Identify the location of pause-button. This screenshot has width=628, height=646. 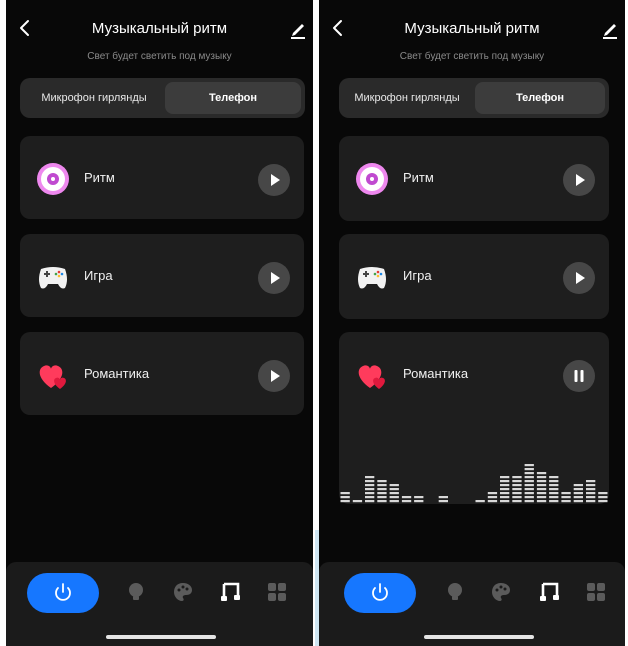
(579, 376).